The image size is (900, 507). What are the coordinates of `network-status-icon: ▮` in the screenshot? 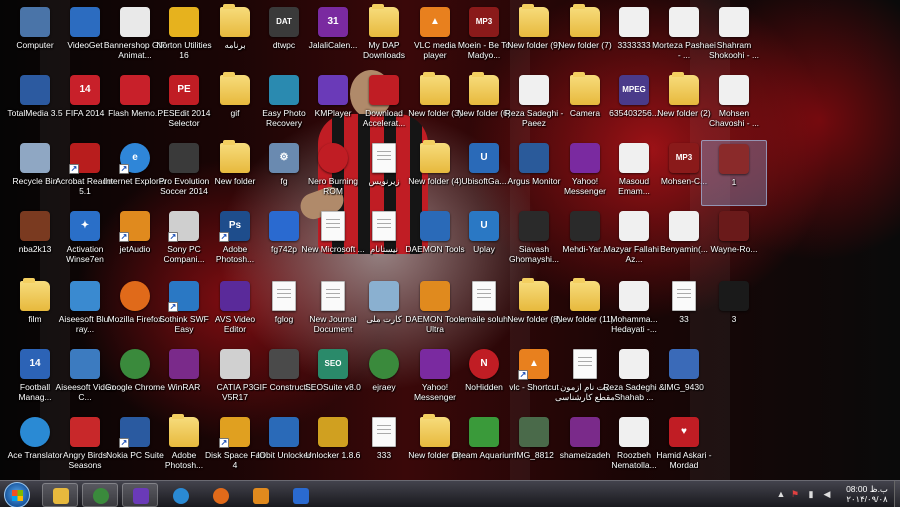 It's located at (811, 494).